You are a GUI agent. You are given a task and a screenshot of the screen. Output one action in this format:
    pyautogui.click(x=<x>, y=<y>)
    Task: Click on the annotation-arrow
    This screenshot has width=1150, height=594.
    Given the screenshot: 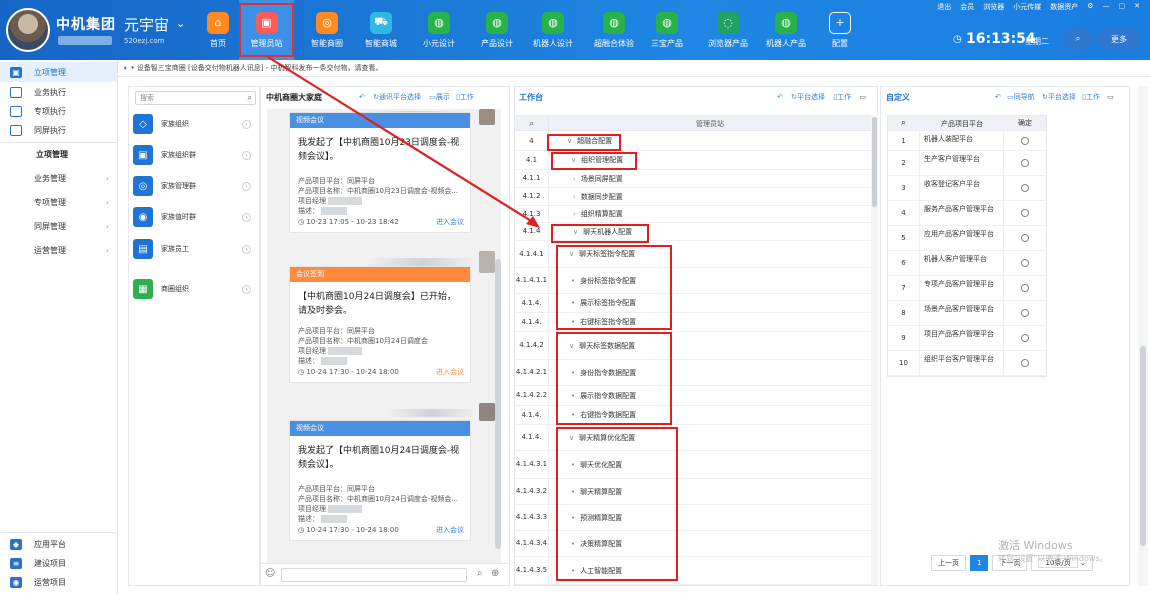 What is the action you would take?
    pyautogui.click(x=403, y=142)
    